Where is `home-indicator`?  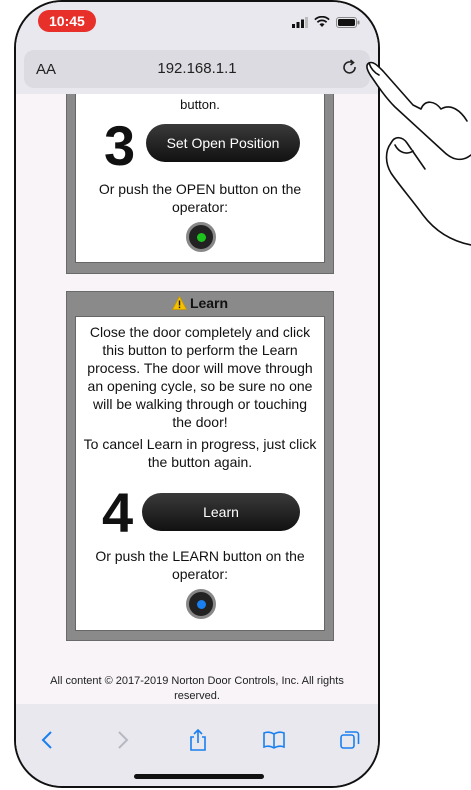 home-indicator is located at coordinates (199, 776).